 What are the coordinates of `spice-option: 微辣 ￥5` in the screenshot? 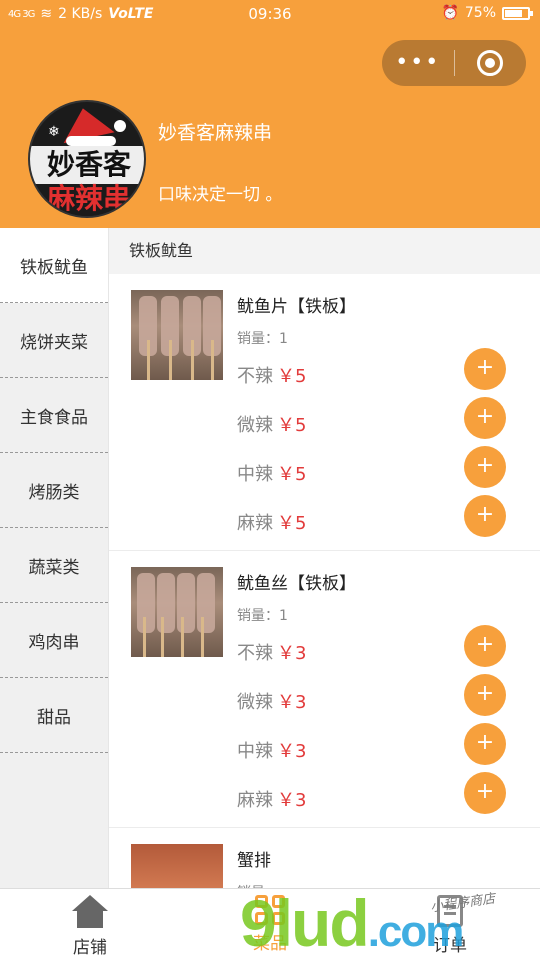 It's located at (271, 424).